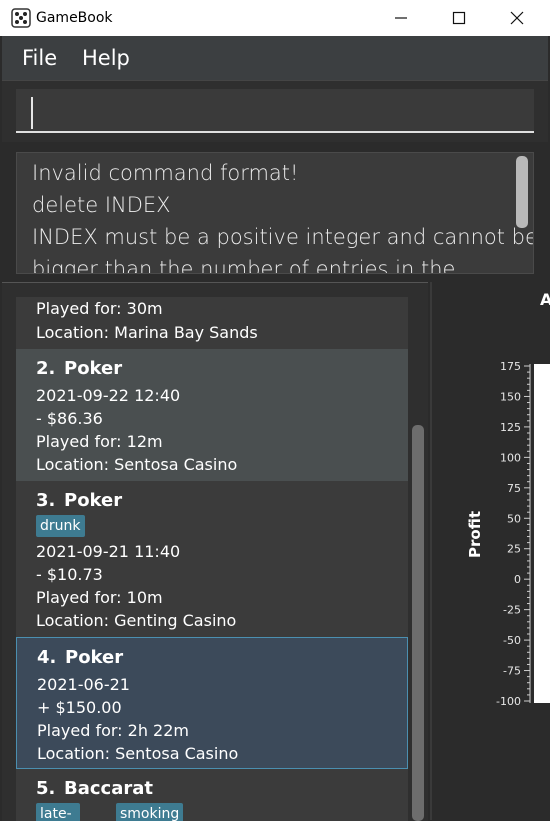 The image size is (550, 821). Describe the element at coordinates (275, 18) in the screenshot. I see `title-bar: GameBook` at that location.